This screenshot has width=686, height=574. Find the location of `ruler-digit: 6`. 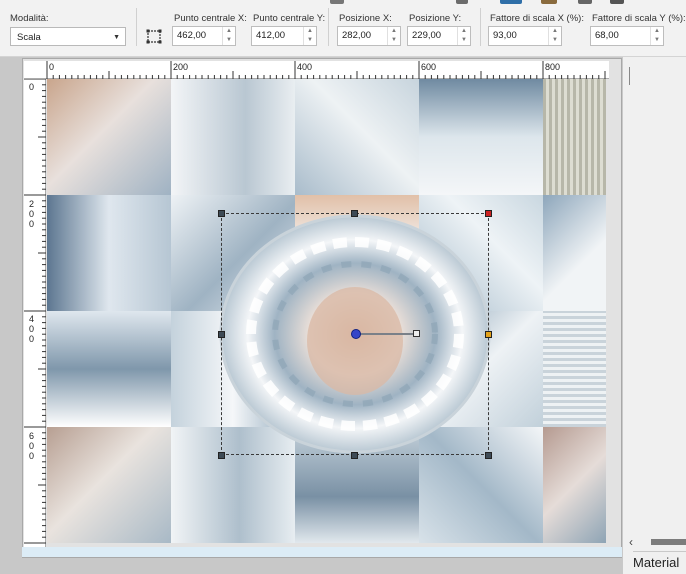

ruler-digit: 6 is located at coordinates (31, 436).